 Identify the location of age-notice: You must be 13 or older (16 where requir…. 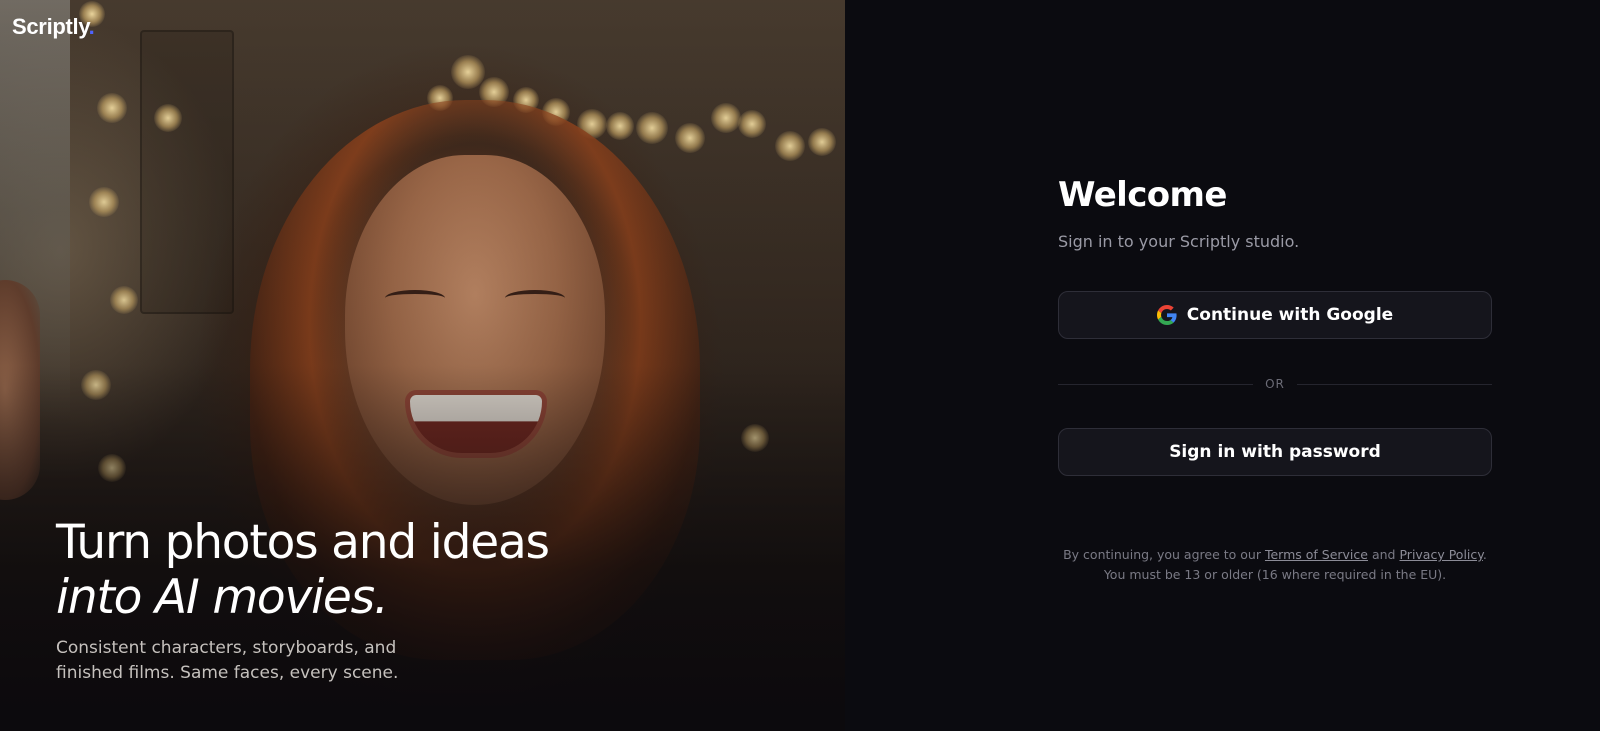
(1275, 574).